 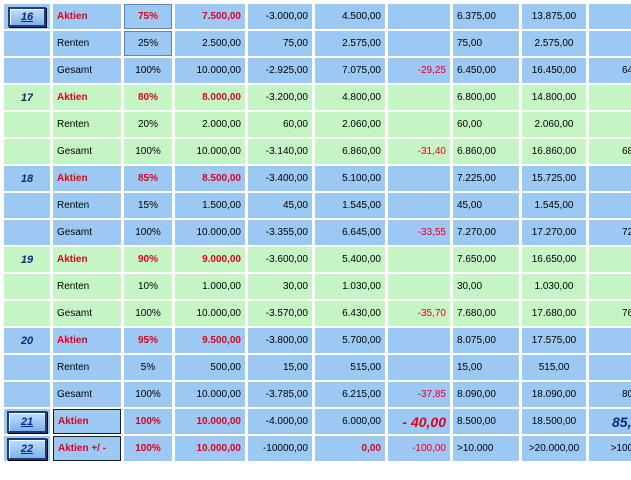 What do you see at coordinates (486, 16) in the screenshot?
I see `gain-cell: 6.375,00` at bounding box center [486, 16].